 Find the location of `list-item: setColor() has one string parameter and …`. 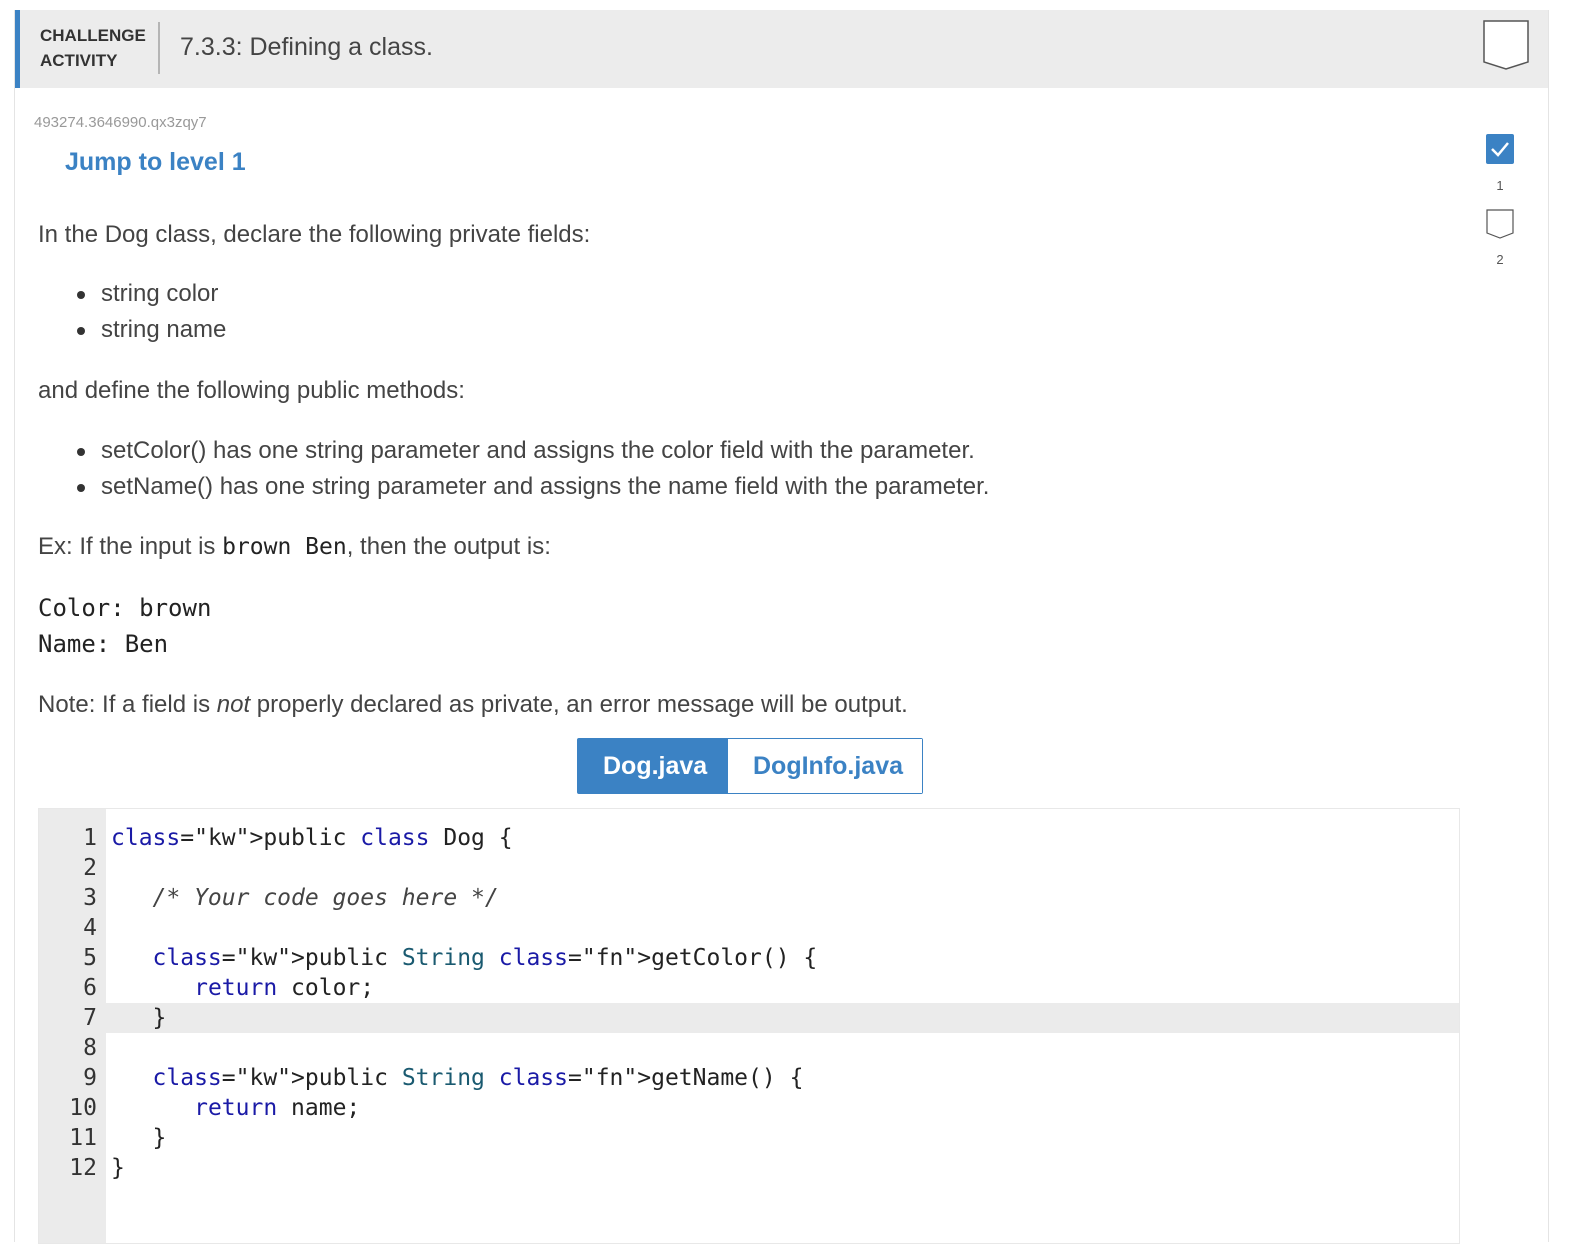

list-item: setColor() has one string parameter and … is located at coordinates (533, 451).